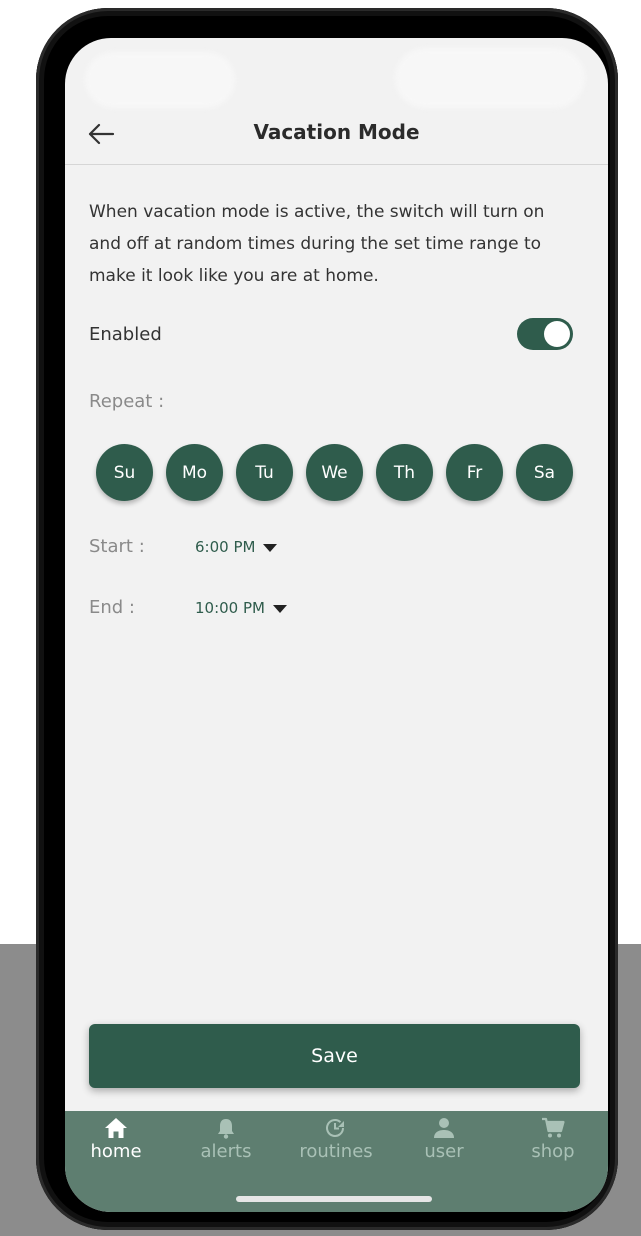  What do you see at coordinates (490, 78) in the screenshot?
I see `status-bar-right` at bounding box center [490, 78].